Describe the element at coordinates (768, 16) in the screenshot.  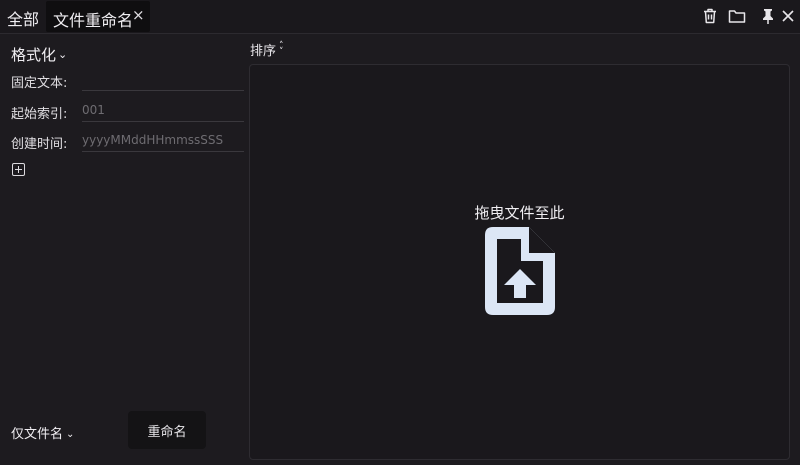
I see `pin-icon` at that location.